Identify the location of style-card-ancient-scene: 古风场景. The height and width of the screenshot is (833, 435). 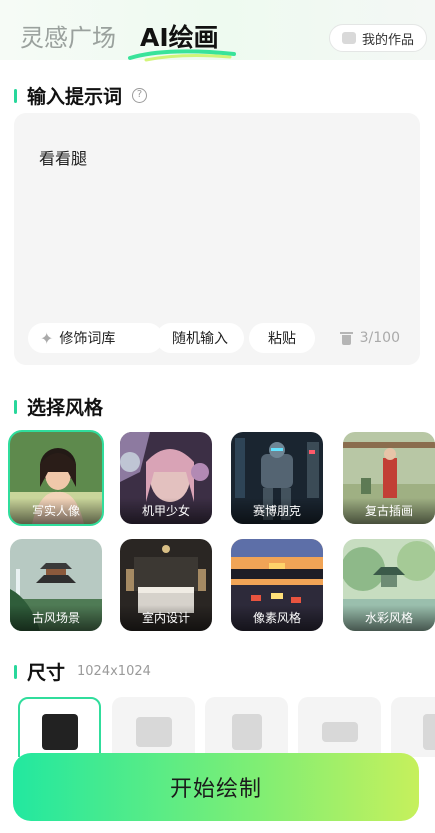
(56, 585).